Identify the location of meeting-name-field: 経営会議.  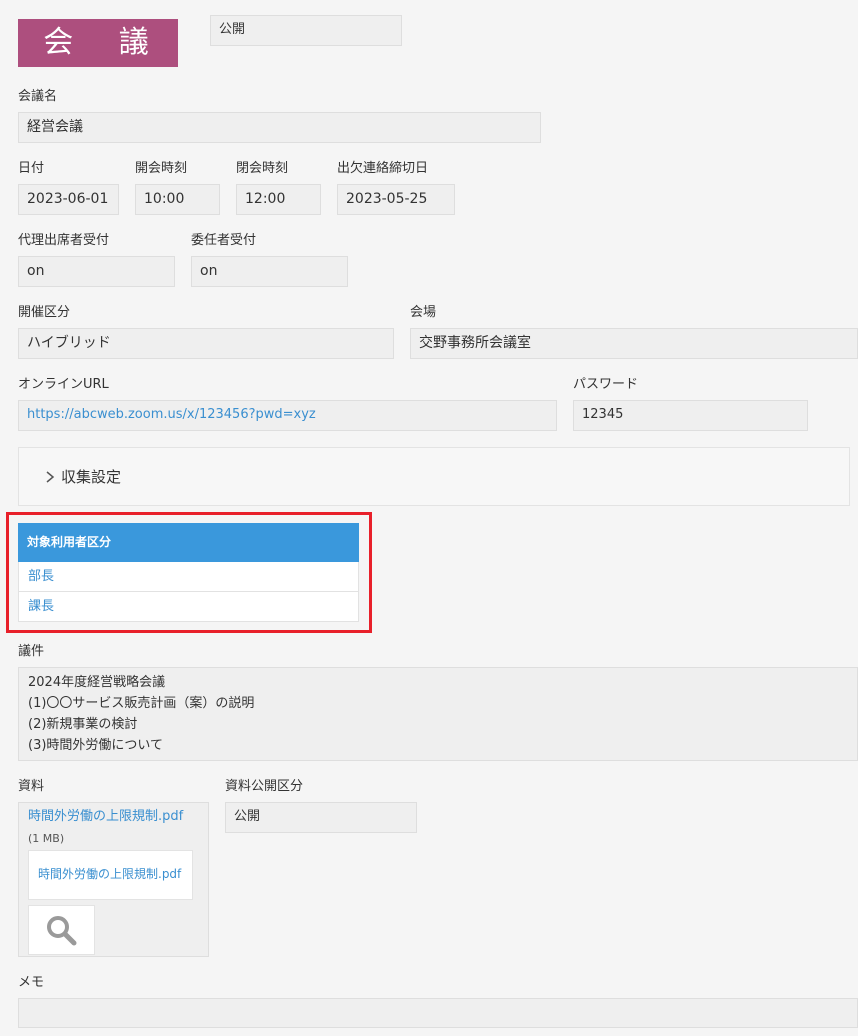
(279, 127).